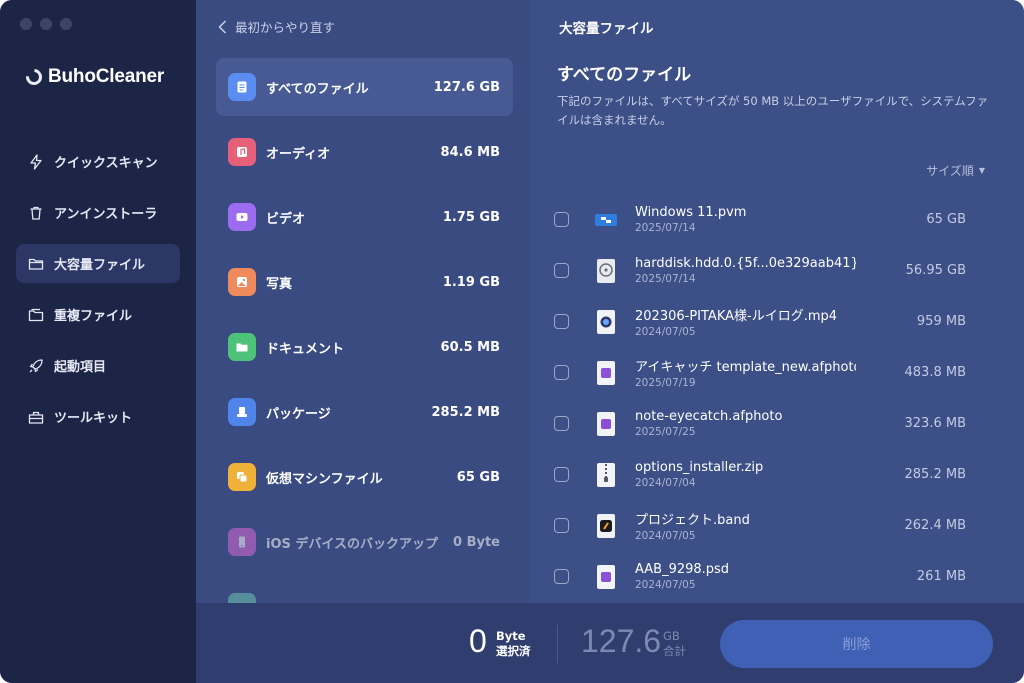  What do you see at coordinates (745, 423) in the screenshot?
I see `file-meta: note-eyecatch.afphoto 2025/07/25` at bounding box center [745, 423].